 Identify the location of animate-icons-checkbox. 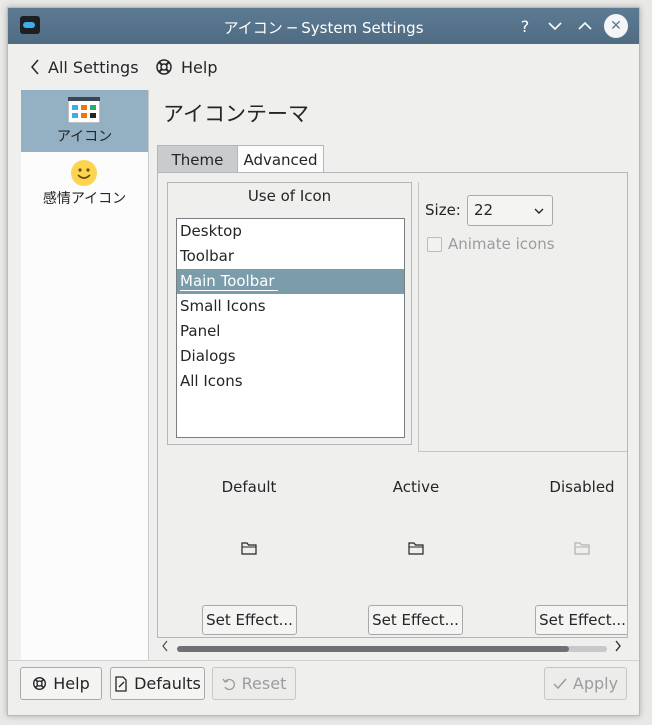
(434, 244).